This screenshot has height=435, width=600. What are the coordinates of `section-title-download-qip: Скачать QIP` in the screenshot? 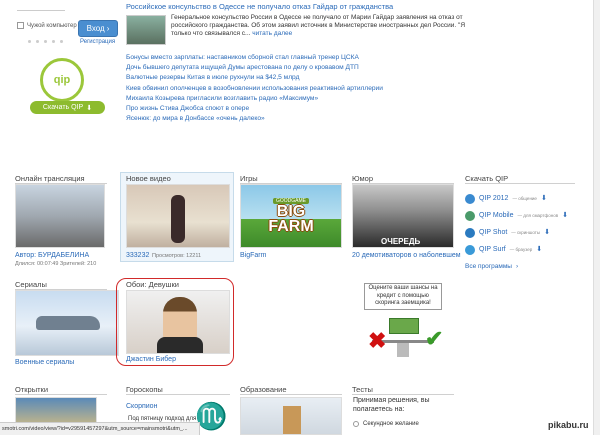 It's located at (486, 178).